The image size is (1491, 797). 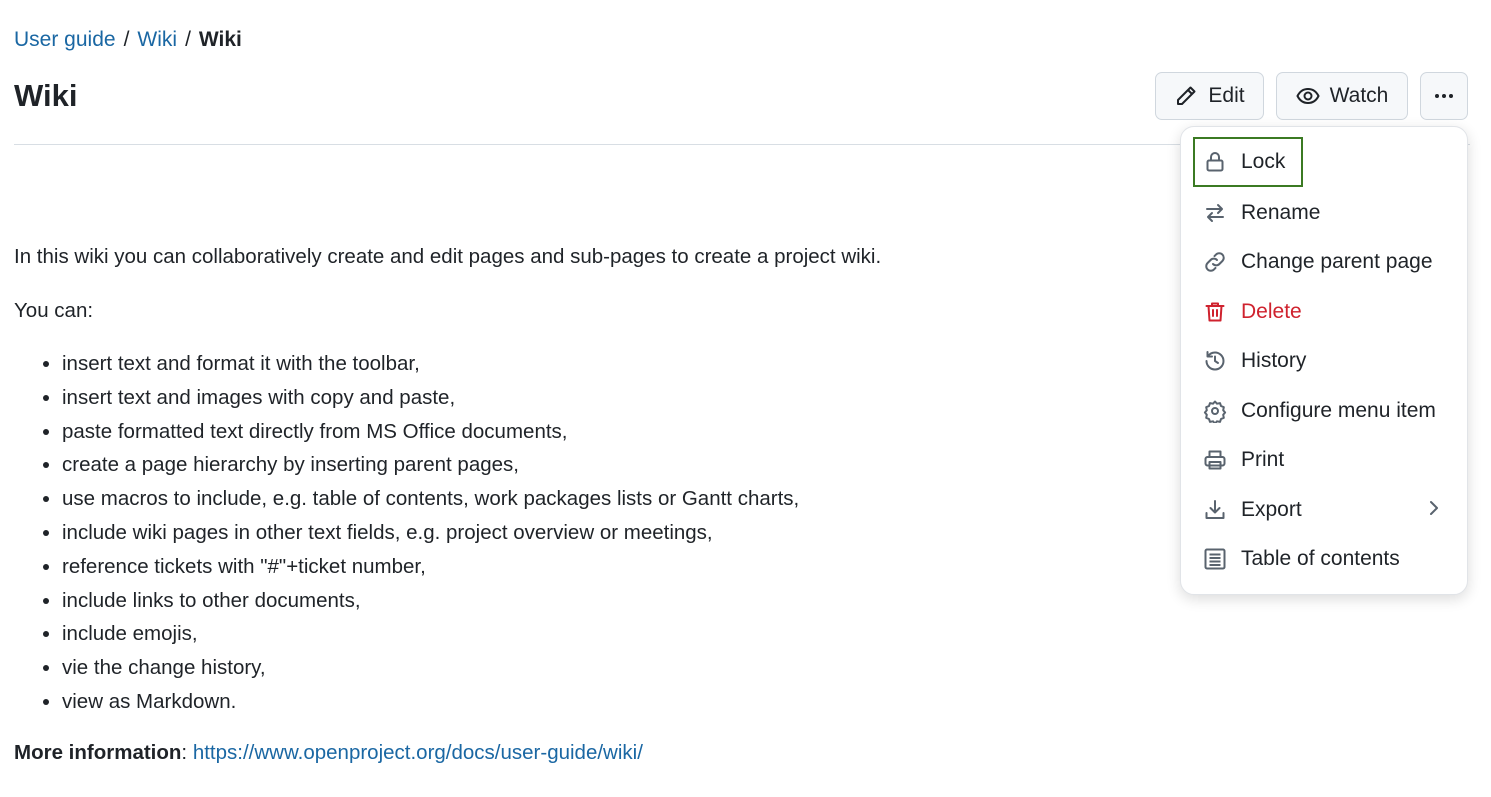 I want to click on menu-item-change-parent-page: Change parent page, so click(x=1314, y=262).